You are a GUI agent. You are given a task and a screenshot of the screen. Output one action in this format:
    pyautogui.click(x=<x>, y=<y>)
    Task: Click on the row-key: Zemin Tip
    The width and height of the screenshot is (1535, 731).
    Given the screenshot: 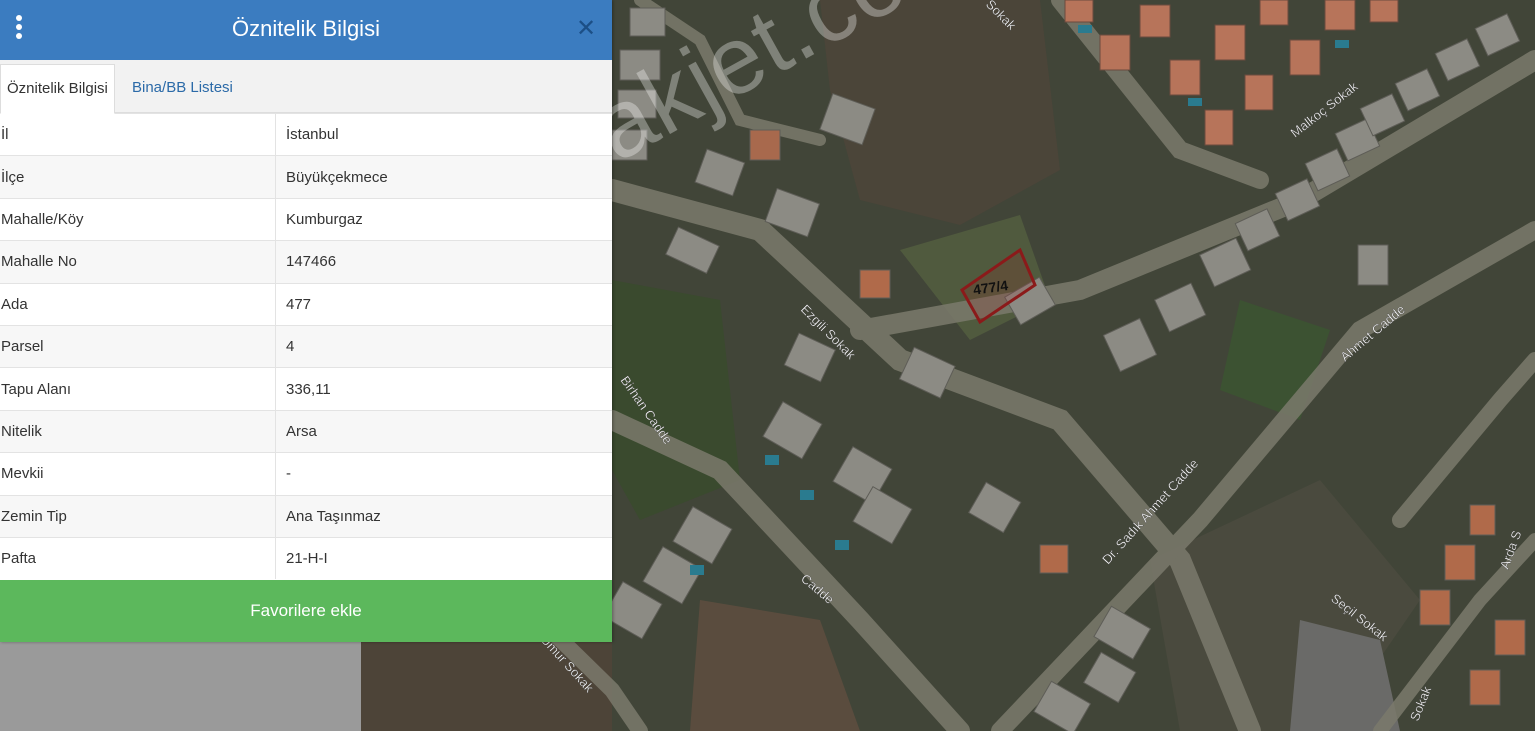 What is the action you would take?
    pyautogui.click(x=138, y=516)
    